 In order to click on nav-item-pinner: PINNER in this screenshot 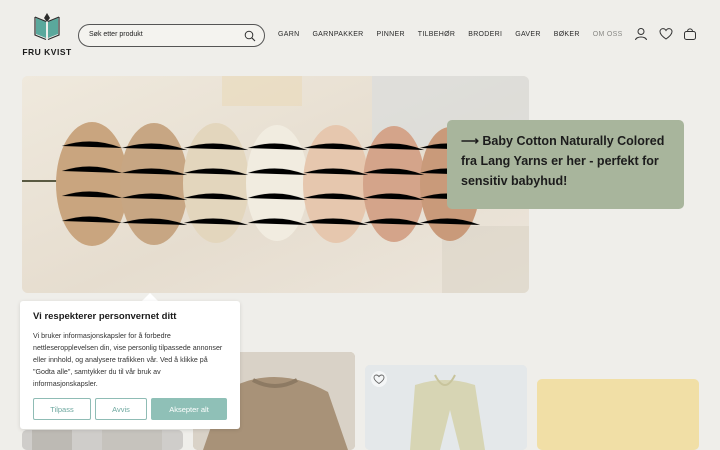, I will do `click(391, 34)`.